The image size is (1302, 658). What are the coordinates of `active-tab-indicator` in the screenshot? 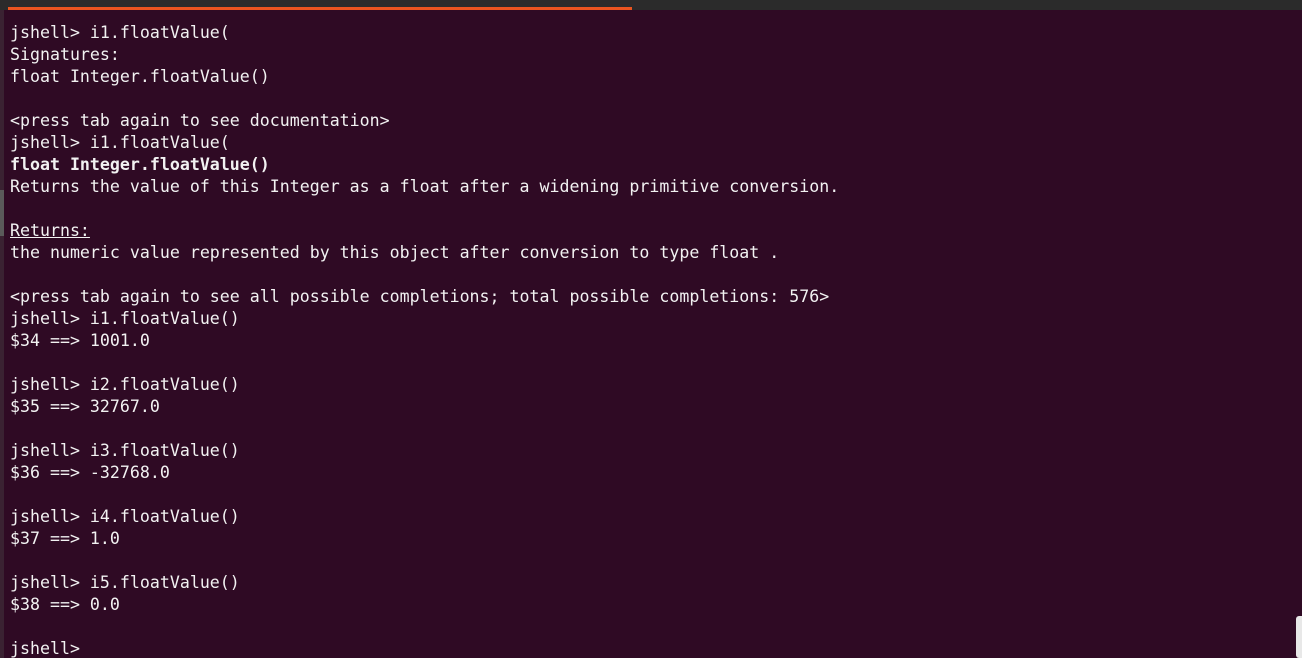 It's located at (320, 8).